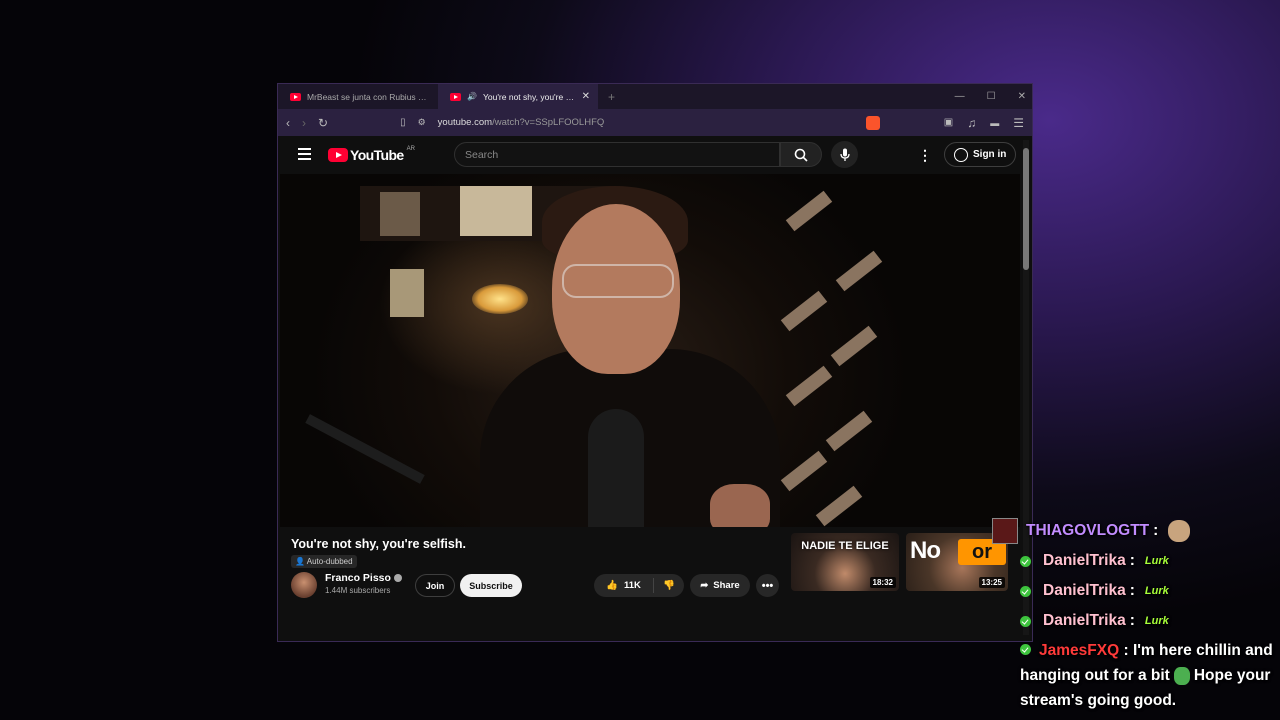  Describe the element at coordinates (740, 505) in the screenshot. I see `presenter-hand` at that location.